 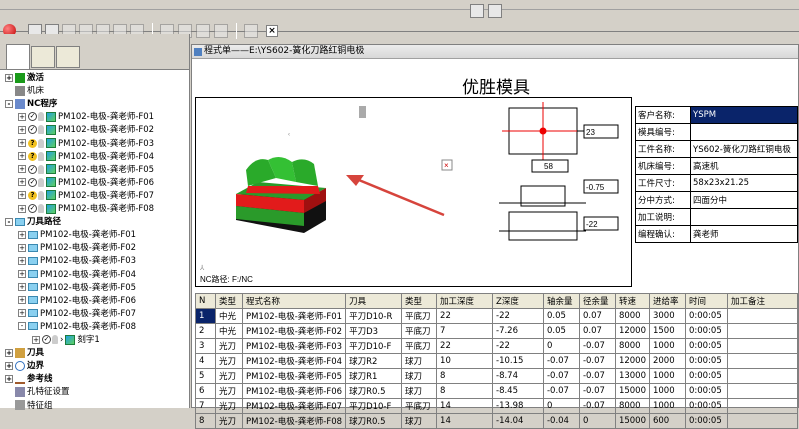 I want to click on tab-document, so click(x=68, y=57).